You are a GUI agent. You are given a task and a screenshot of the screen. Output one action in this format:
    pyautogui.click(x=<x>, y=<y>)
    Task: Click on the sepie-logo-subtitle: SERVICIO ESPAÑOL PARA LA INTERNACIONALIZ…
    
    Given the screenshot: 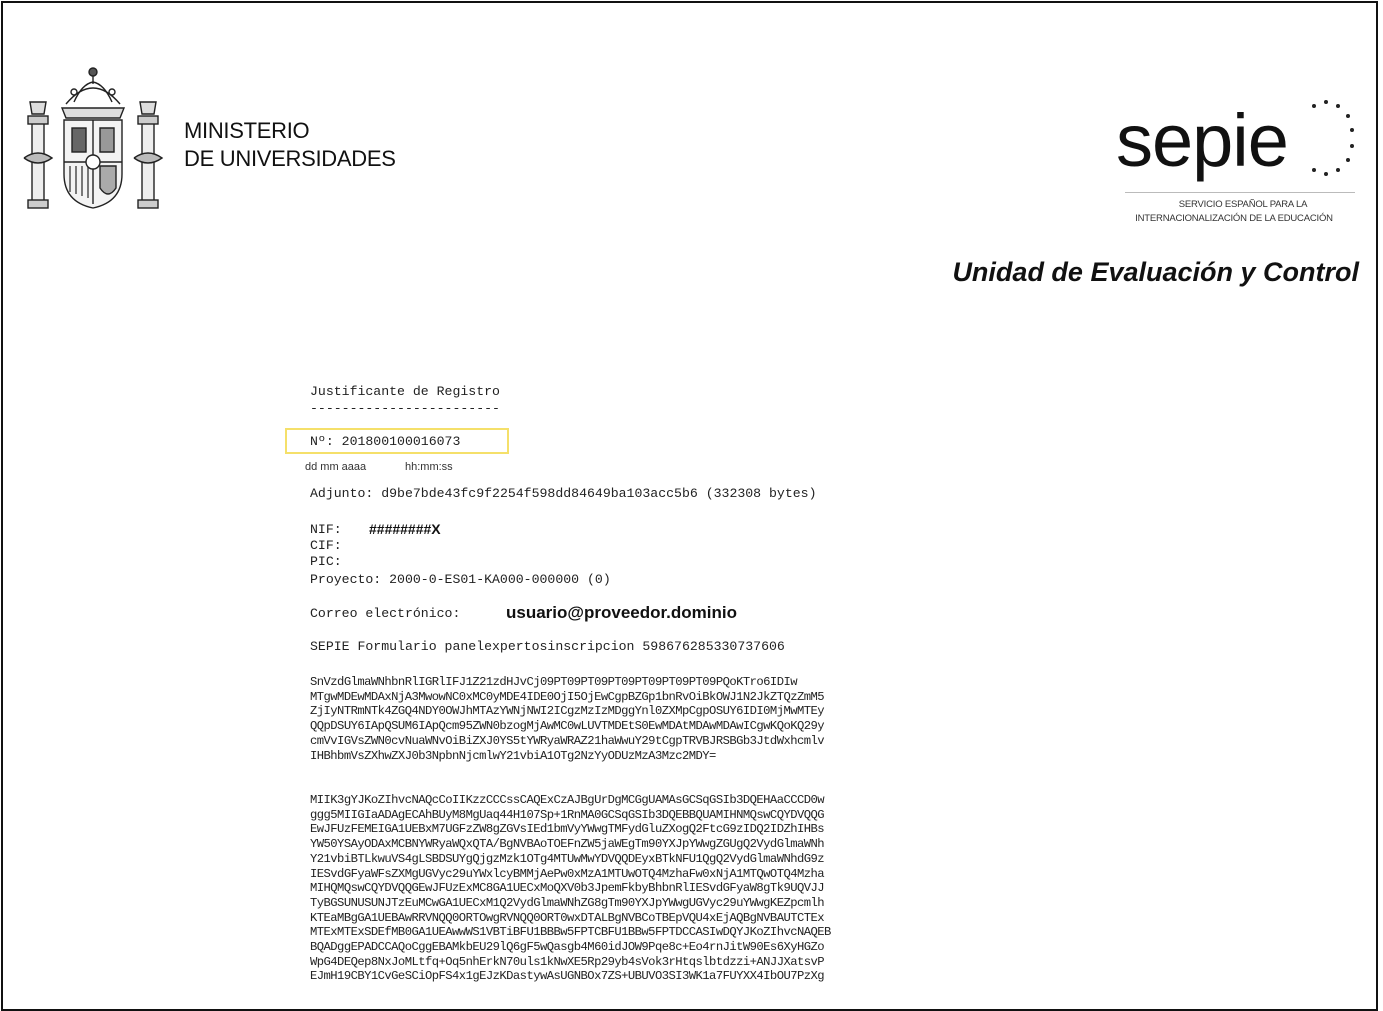 What is the action you would take?
    pyautogui.click(x=1234, y=212)
    